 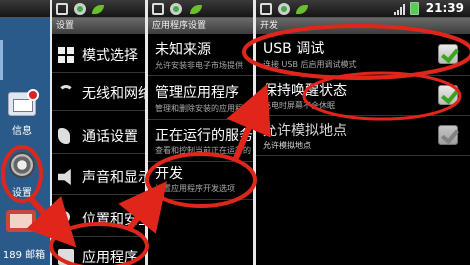 What do you see at coordinates (199, 65) in the screenshot?
I see `item-summary: 允许安装非电子市场提供` at bounding box center [199, 65].